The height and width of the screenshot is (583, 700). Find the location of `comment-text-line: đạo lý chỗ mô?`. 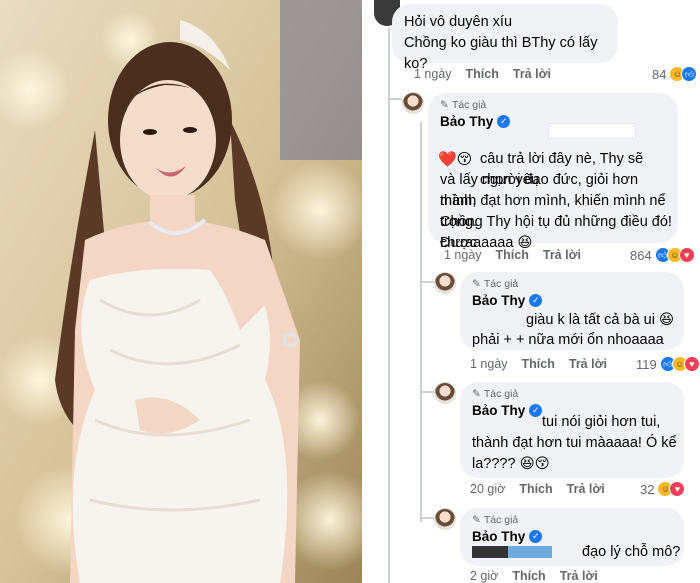

comment-text-line: đạo lý chỗ mô? is located at coordinates (631, 552).